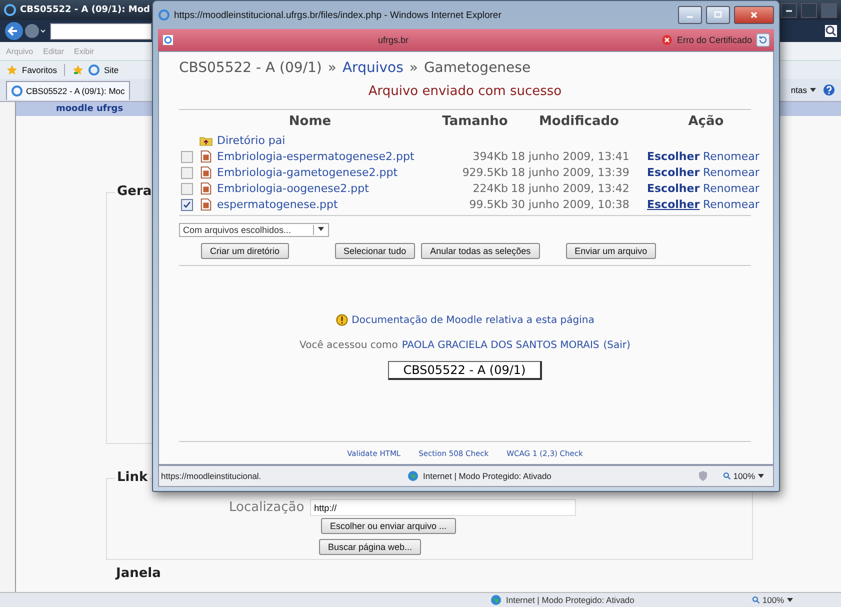 The height and width of the screenshot is (607, 841). What do you see at coordinates (570, 156) in the screenshot?
I see `modified-date: 18 junho 2009, 13:41` at bounding box center [570, 156].